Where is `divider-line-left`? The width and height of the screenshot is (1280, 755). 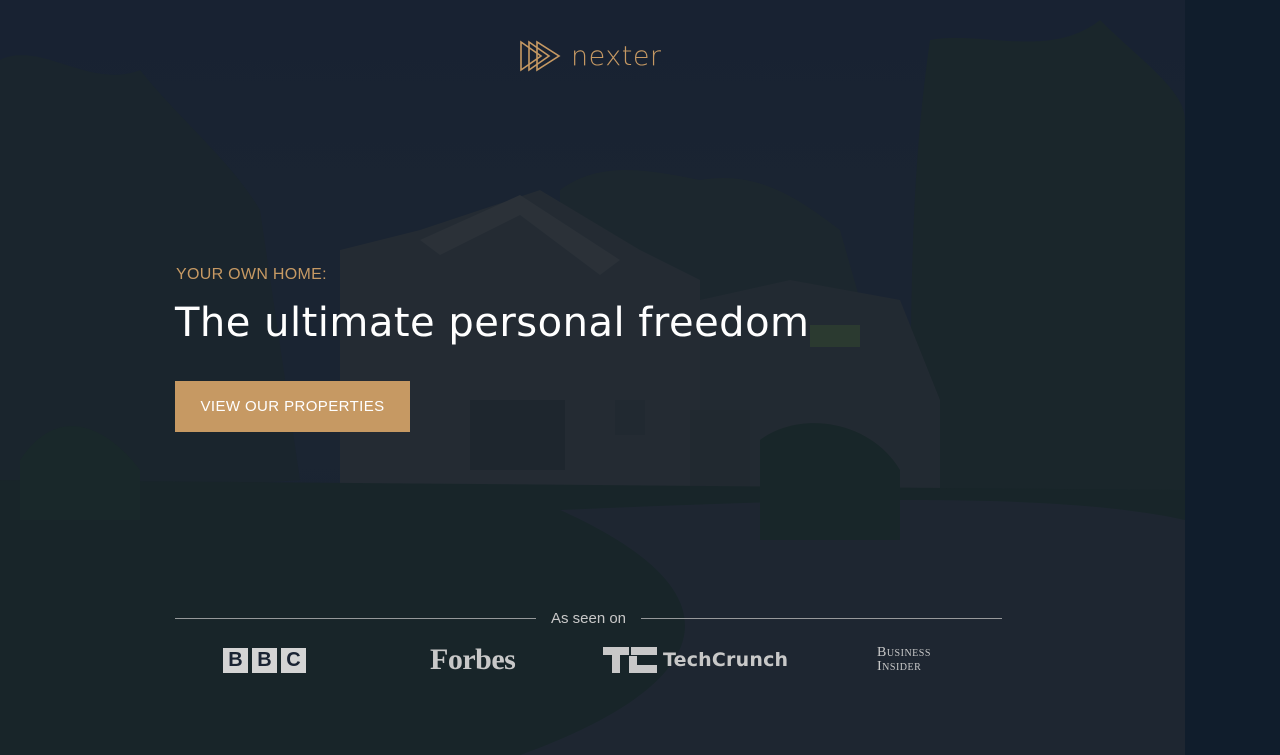
divider-line-left is located at coordinates (355, 618).